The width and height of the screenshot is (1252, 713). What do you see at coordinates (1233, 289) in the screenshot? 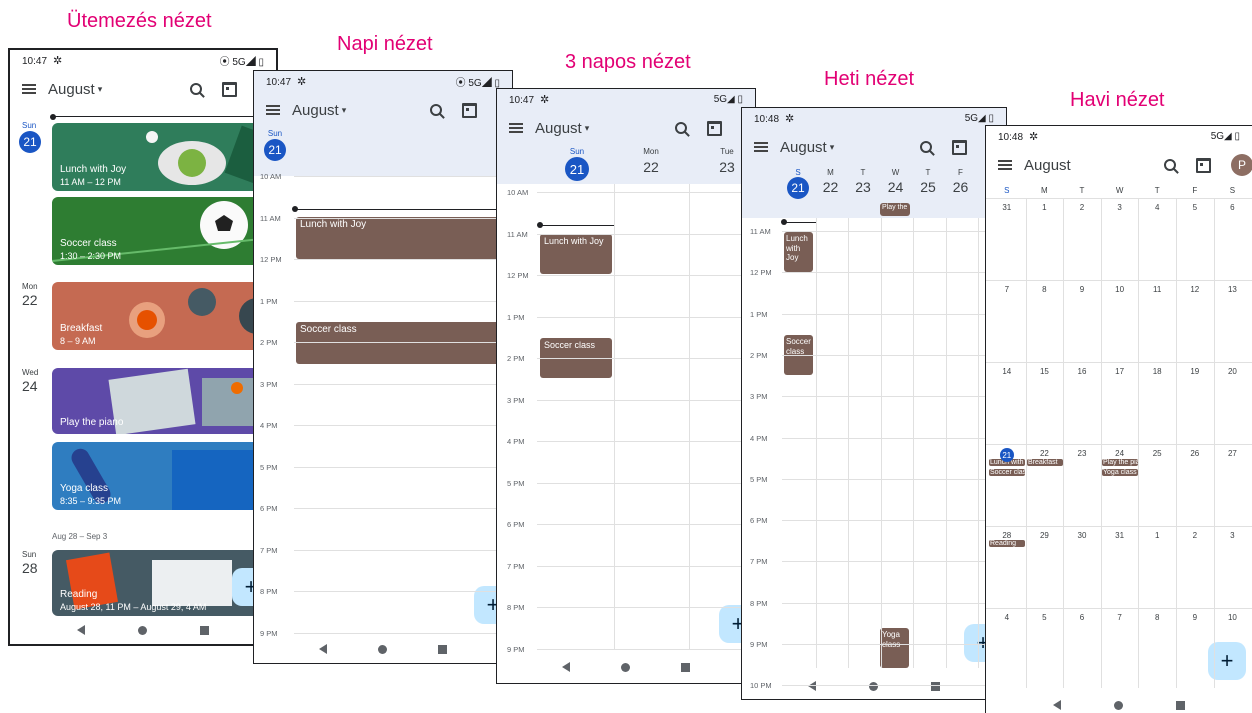
I see `date-cell: 13` at bounding box center [1233, 289].